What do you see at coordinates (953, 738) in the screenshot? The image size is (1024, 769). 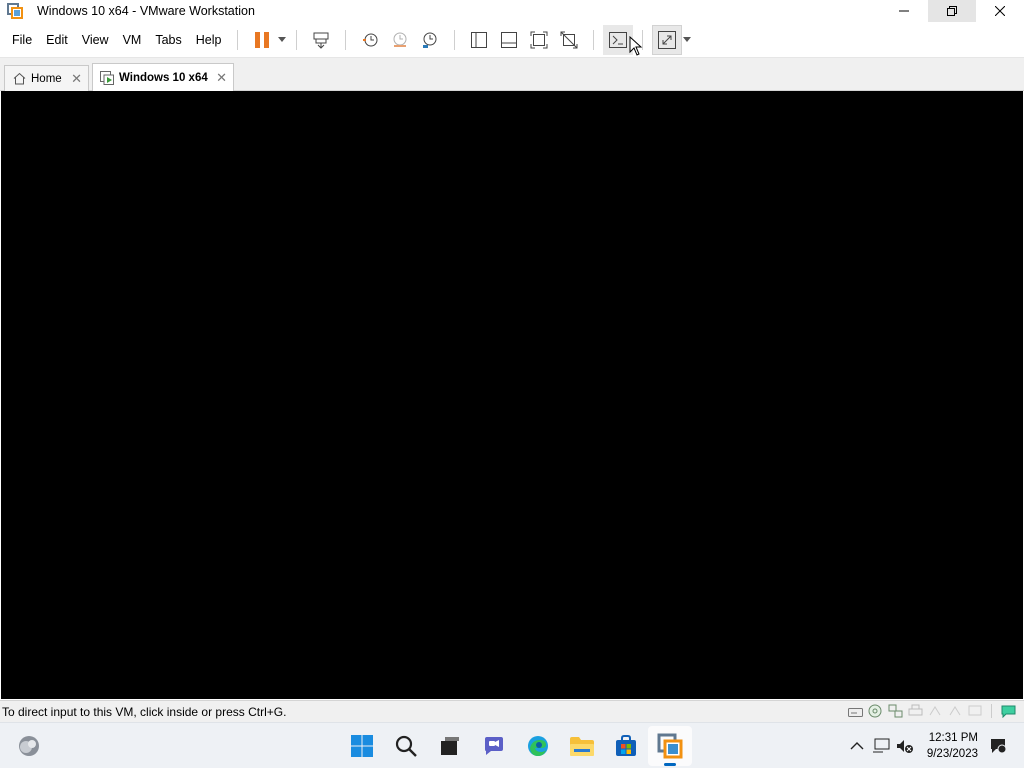 I see `clock-time: 12:31 PM` at bounding box center [953, 738].